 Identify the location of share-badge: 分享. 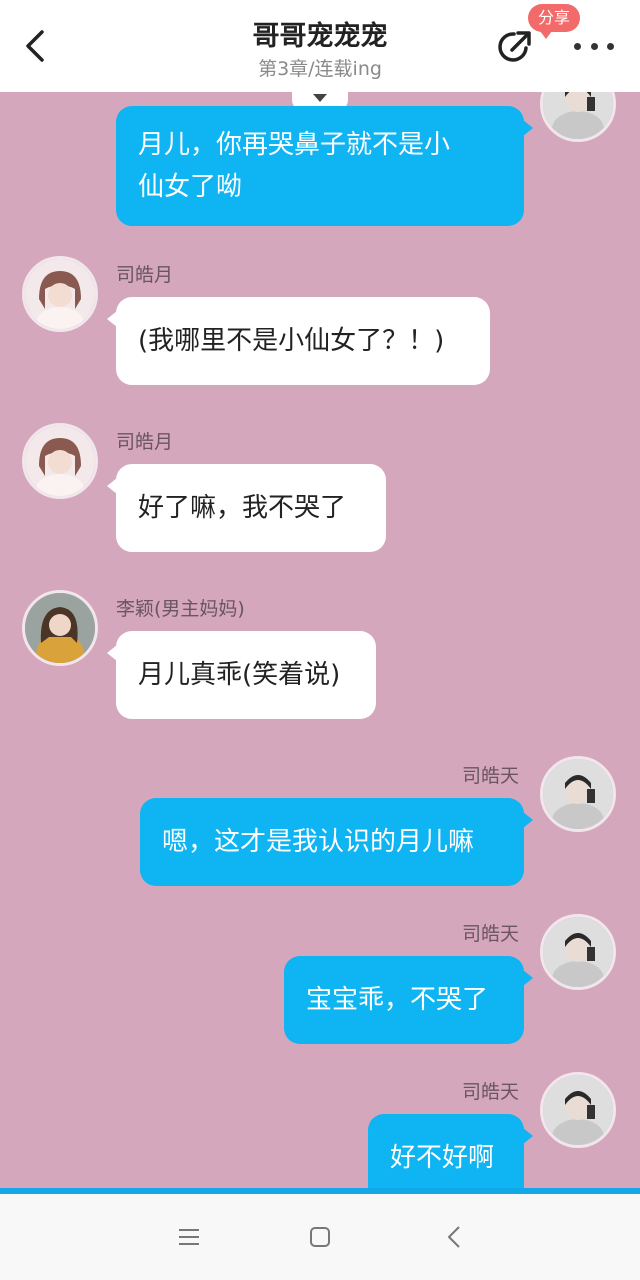
(554, 21).